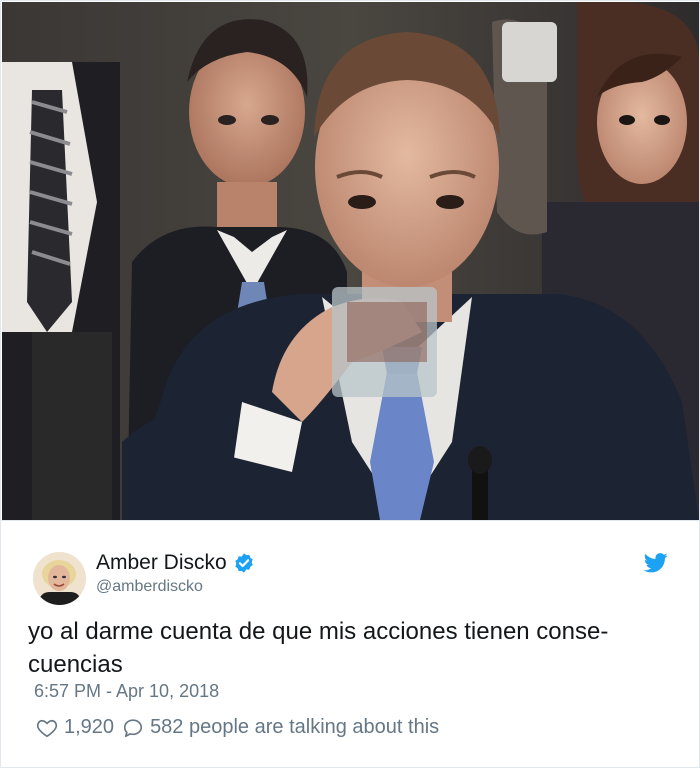  What do you see at coordinates (294, 727) in the screenshot?
I see `conversation-link: 582 people are talking about this` at bounding box center [294, 727].